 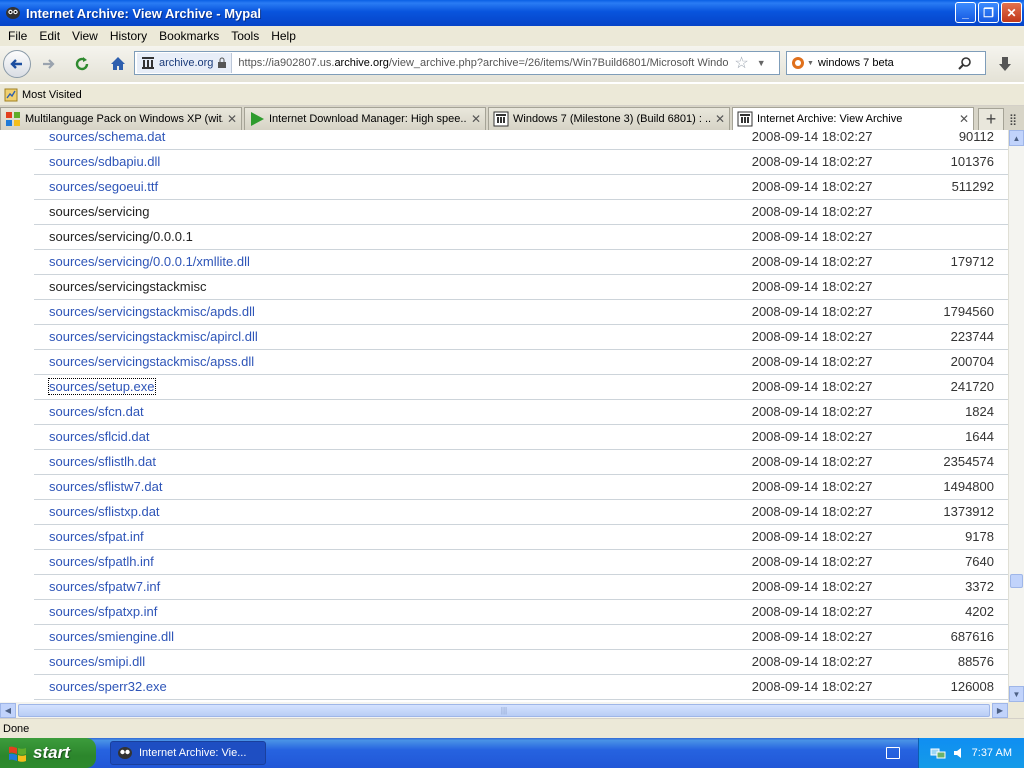 What do you see at coordinates (988, 12) in the screenshot?
I see `maximize-button: ❐` at bounding box center [988, 12].